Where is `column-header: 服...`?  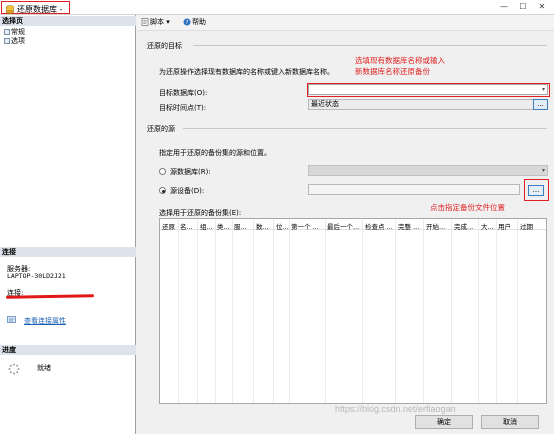 column-header: 服... is located at coordinates (241, 226).